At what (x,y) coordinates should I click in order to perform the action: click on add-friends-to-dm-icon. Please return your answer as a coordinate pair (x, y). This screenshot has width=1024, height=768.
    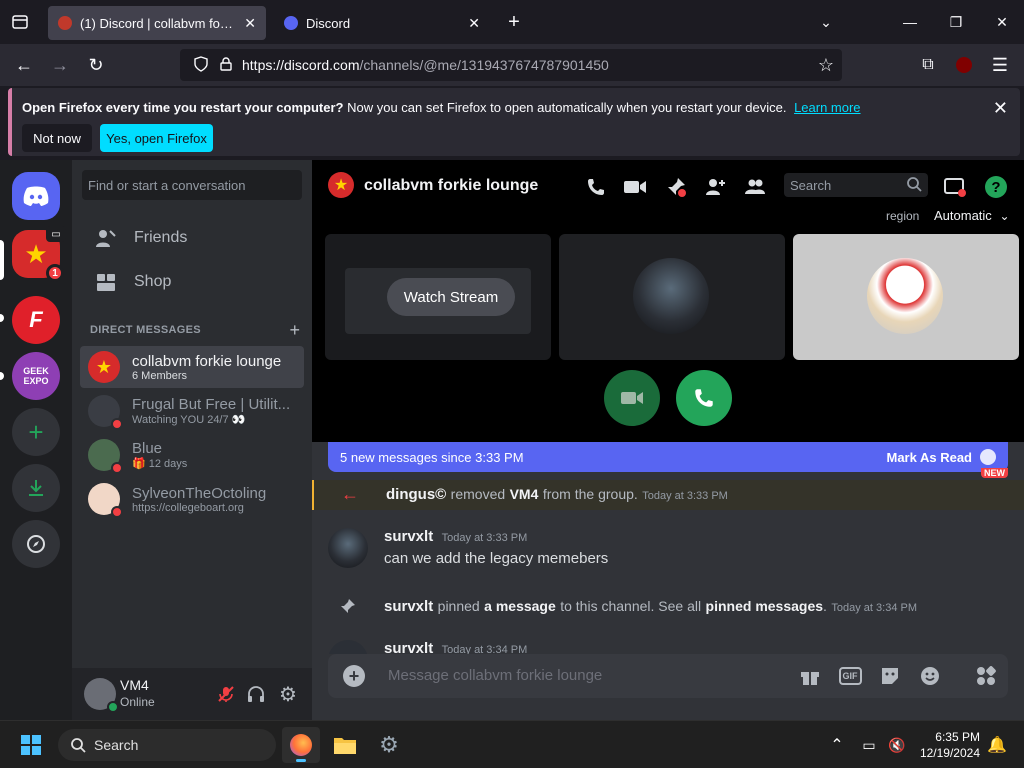
    Looking at the image, I should click on (715, 187).